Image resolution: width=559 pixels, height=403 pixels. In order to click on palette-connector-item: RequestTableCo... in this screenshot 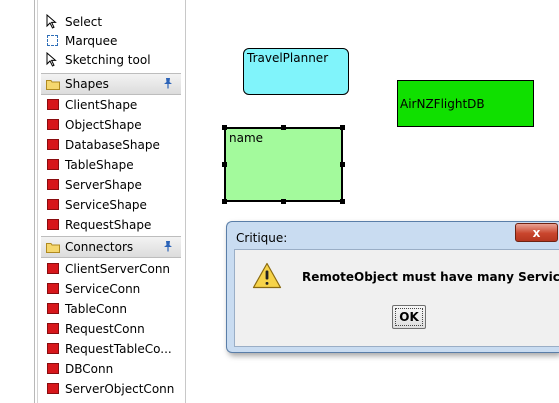, I will do `click(111, 348)`.